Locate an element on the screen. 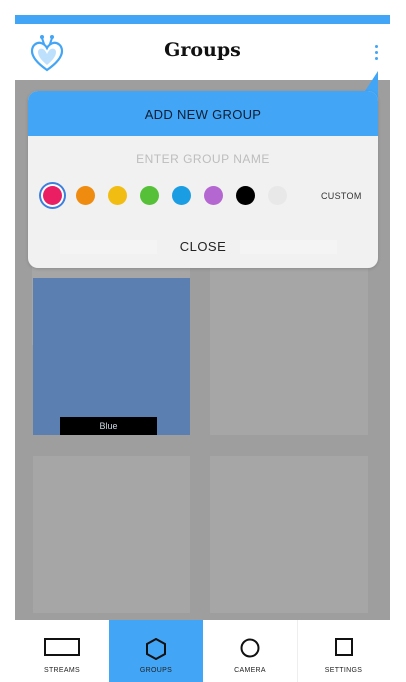 The image size is (406, 682). nav-groups: GROUPS is located at coordinates (156, 651).